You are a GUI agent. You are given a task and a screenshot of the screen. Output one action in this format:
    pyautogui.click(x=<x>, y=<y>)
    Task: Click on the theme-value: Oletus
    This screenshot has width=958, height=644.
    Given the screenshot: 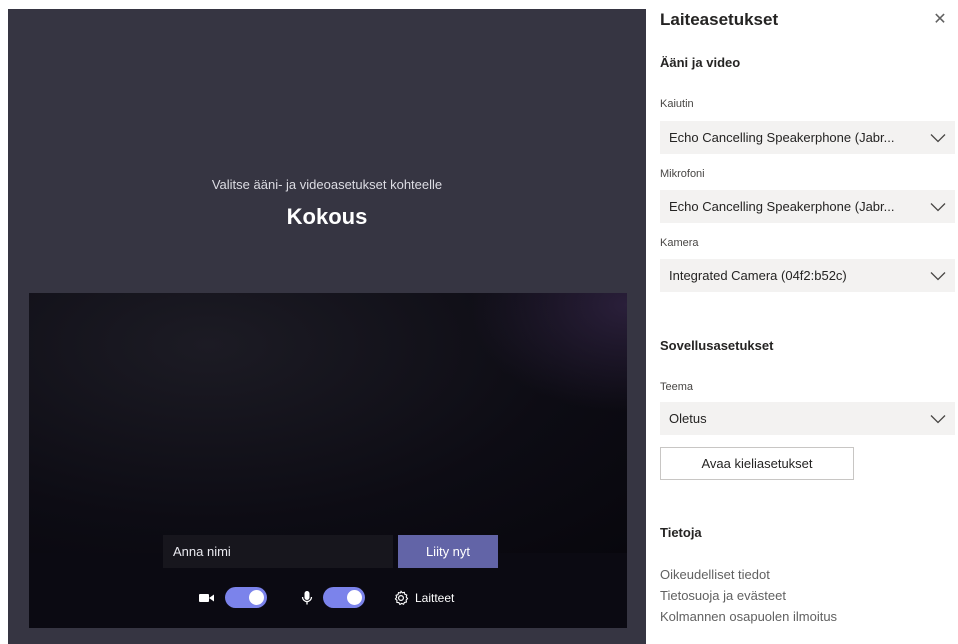 What is the action you would take?
    pyautogui.click(x=688, y=418)
    